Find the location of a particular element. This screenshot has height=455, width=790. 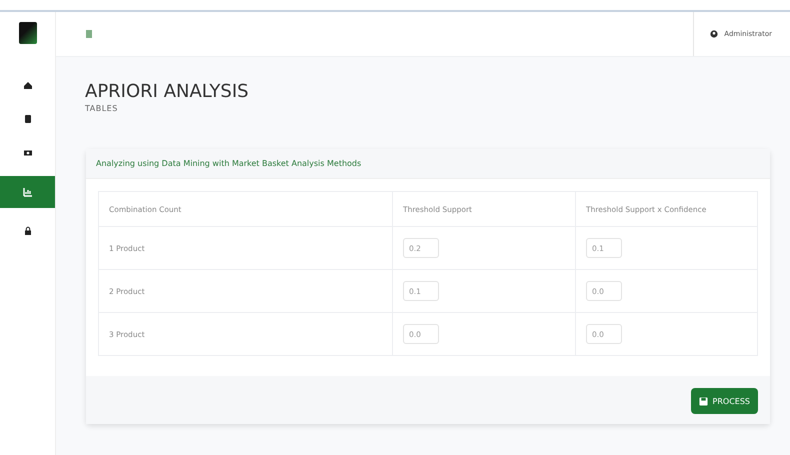

lock-icon is located at coordinates (27, 231).